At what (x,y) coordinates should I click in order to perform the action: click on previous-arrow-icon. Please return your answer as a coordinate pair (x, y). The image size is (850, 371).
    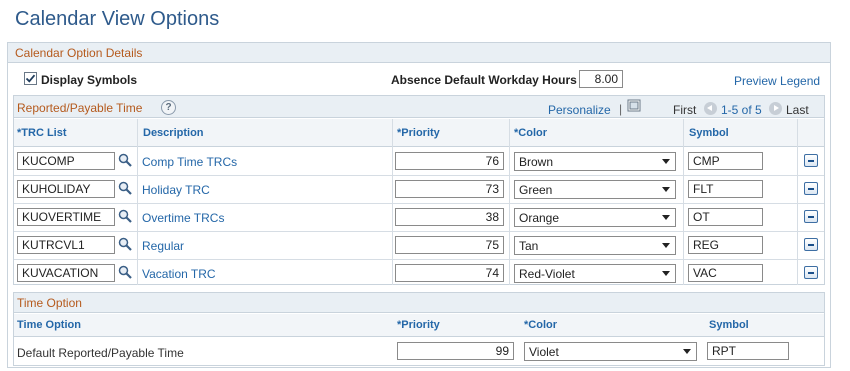
    Looking at the image, I should click on (710, 108).